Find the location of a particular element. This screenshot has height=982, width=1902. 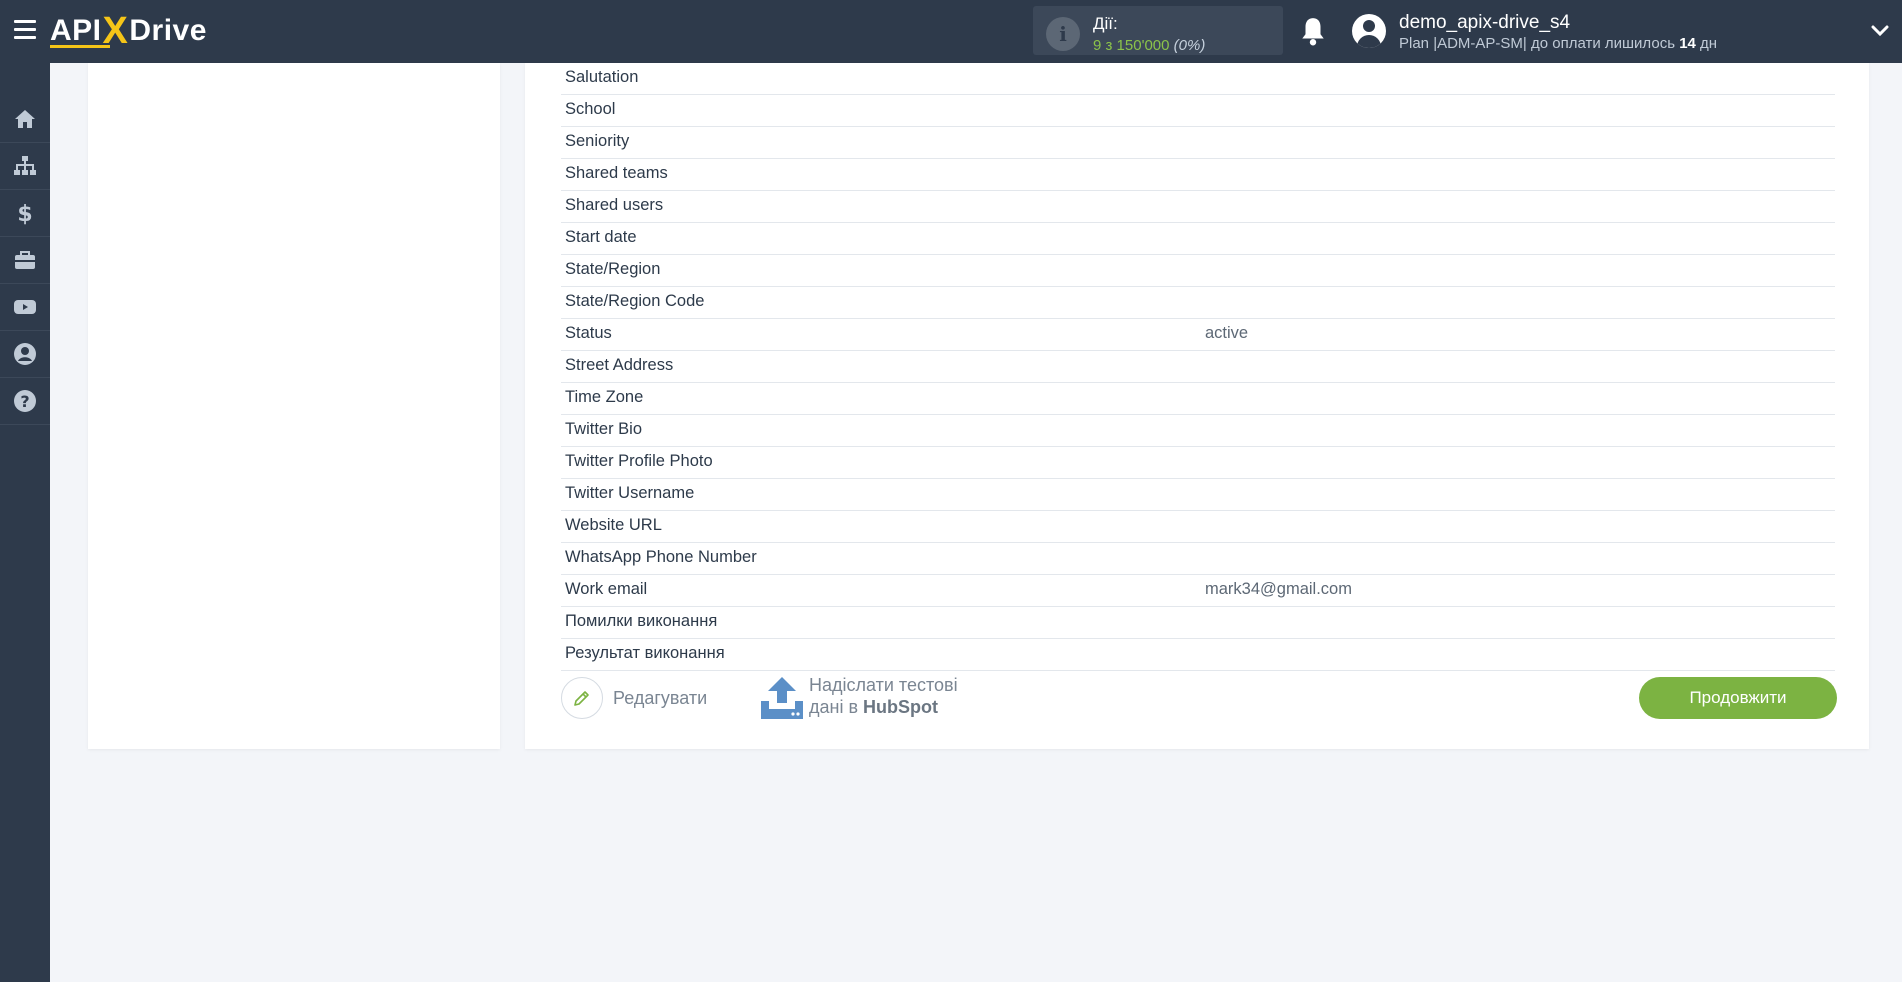

table-row: Status active is located at coordinates (1198, 335).